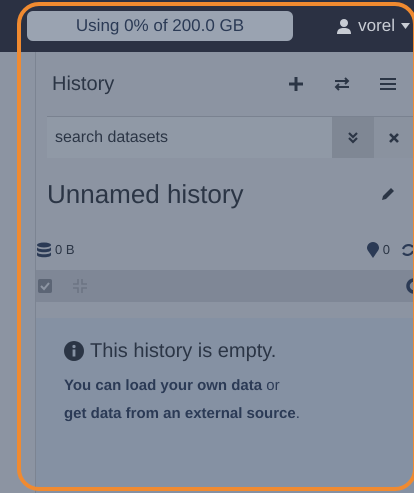 The image size is (414, 493). What do you see at coordinates (373, 26) in the screenshot?
I see `user-menu: vorel` at bounding box center [373, 26].